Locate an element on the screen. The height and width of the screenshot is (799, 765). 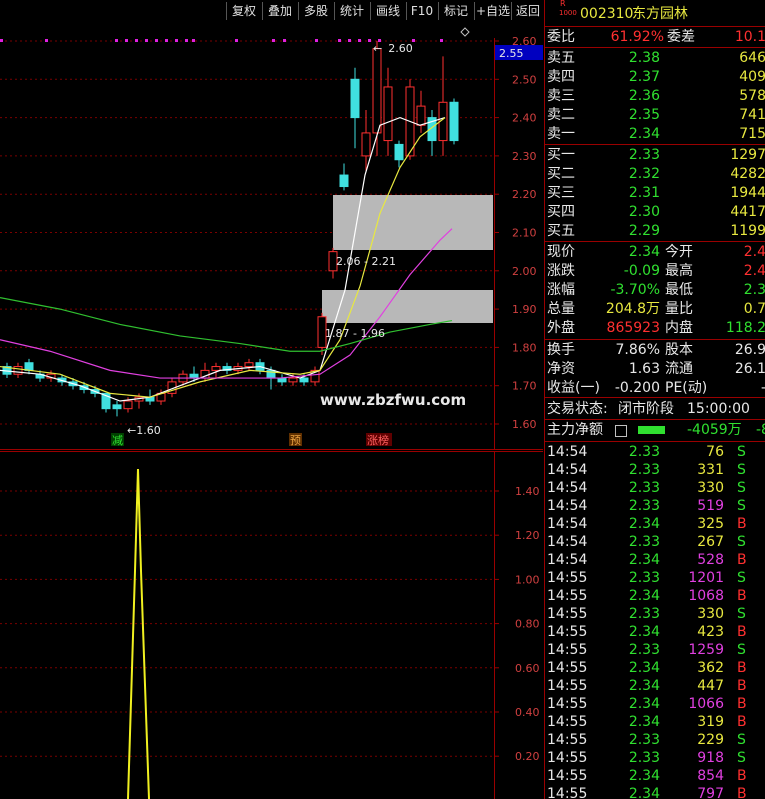
fundamental-label-2: 股本 is located at coordinates (679, 350).